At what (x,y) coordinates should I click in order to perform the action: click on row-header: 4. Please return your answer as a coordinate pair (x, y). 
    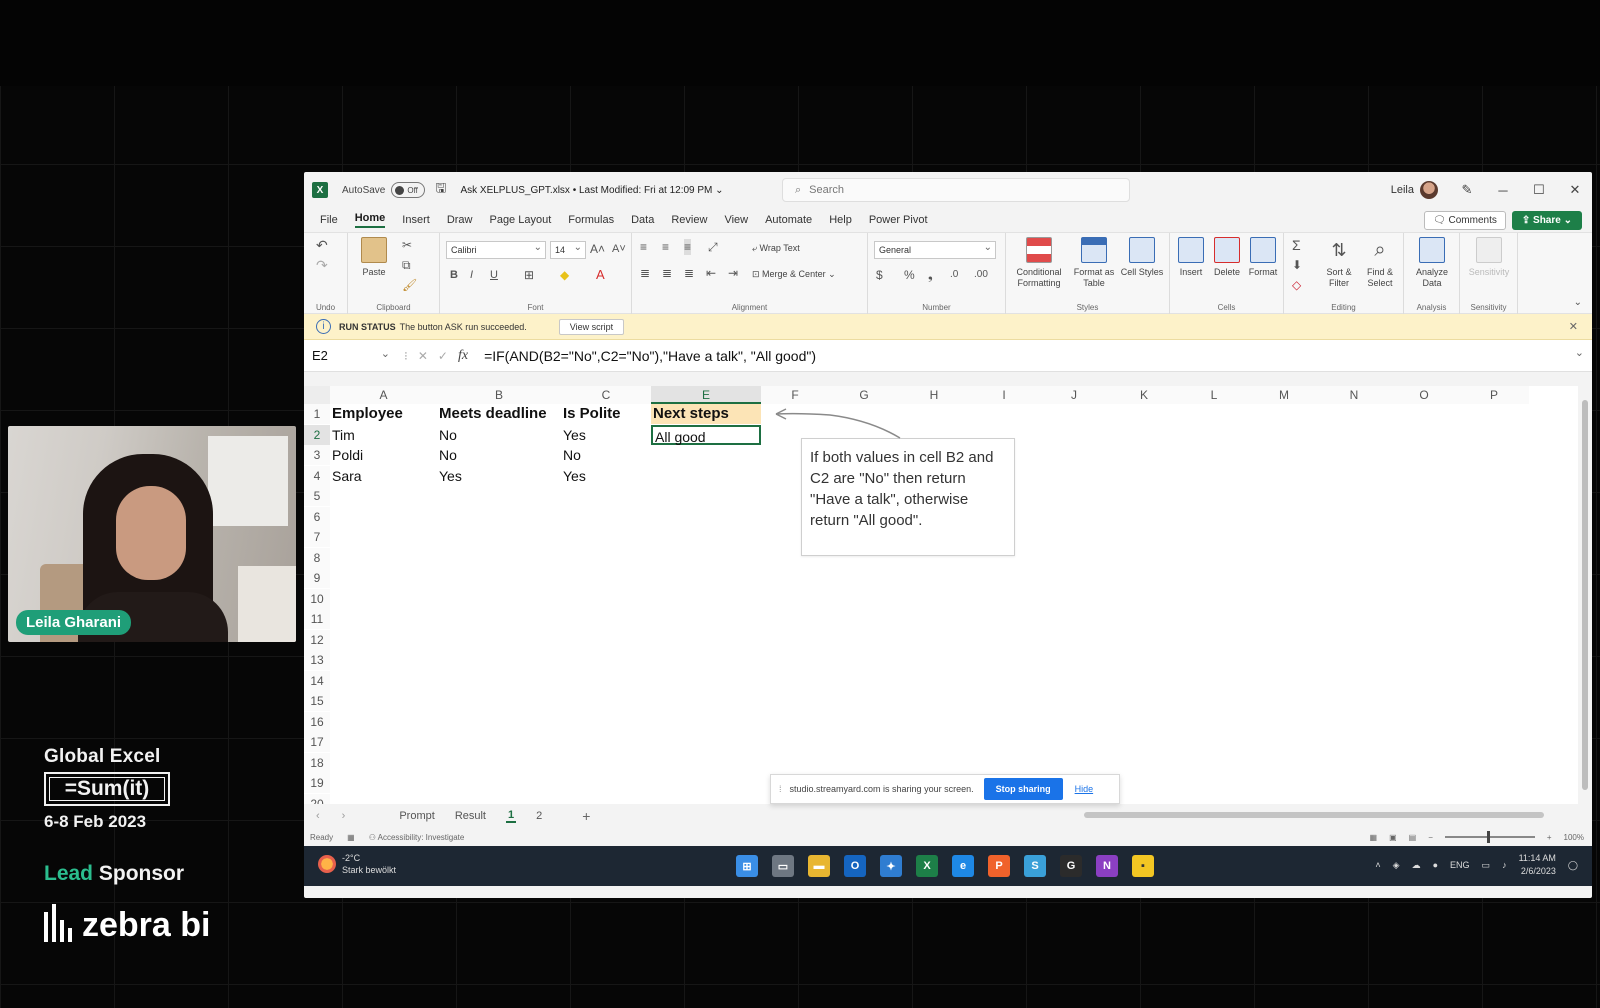
    Looking at the image, I should click on (317, 475).